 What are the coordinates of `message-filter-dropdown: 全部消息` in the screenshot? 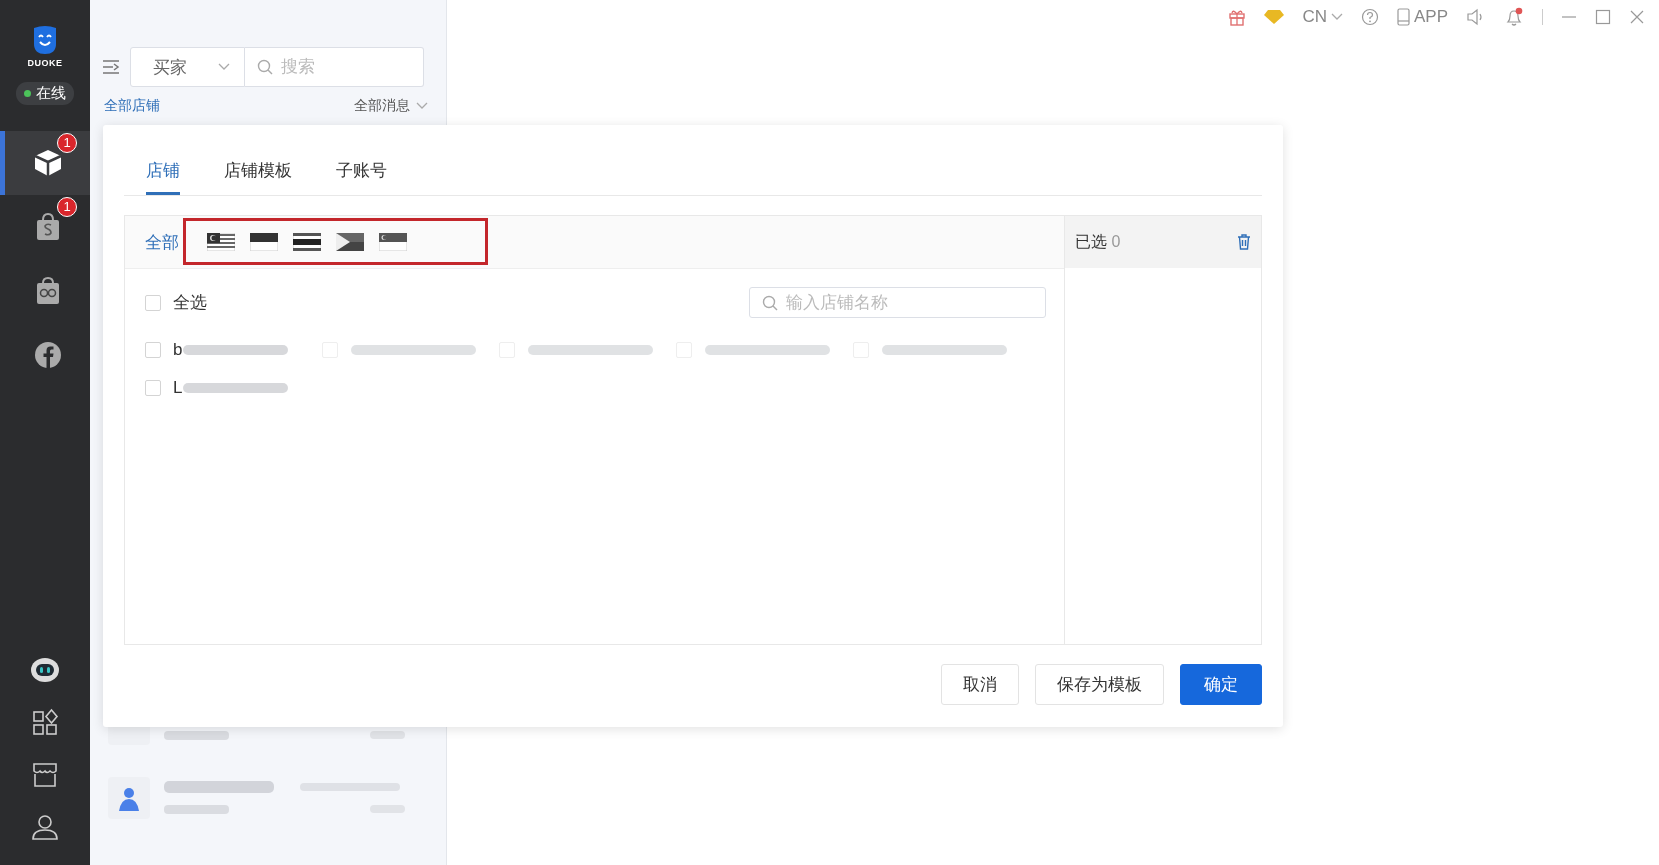 It's located at (391, 106).